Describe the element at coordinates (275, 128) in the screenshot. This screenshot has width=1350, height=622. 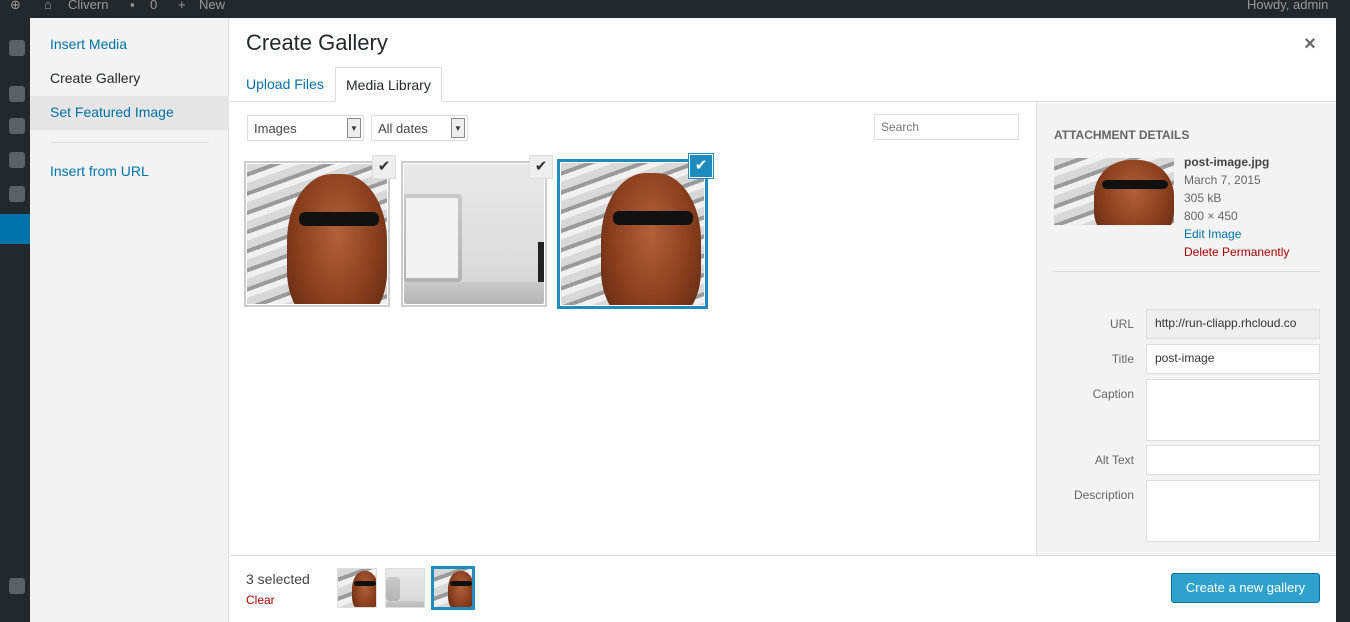
I see `type-filter-value: Images` at that location.